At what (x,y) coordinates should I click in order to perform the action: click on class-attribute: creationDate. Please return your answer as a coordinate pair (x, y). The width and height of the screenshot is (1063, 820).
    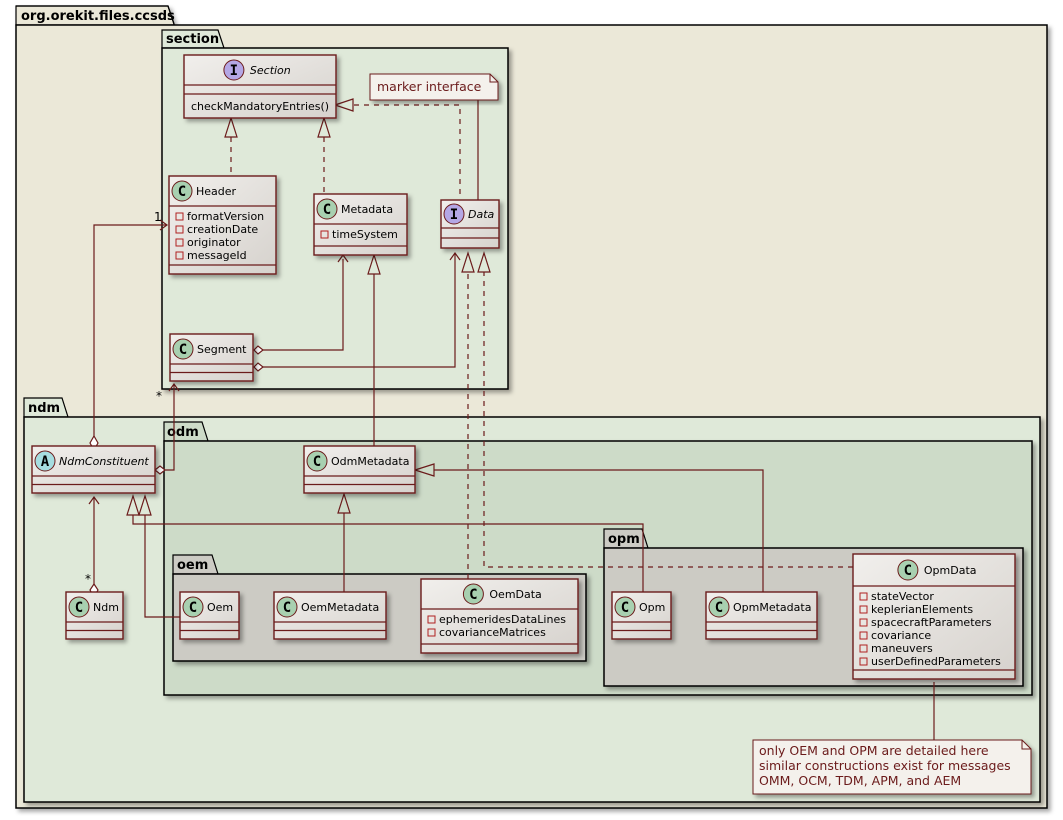
    Looking at the image, I should click on (222, 229).